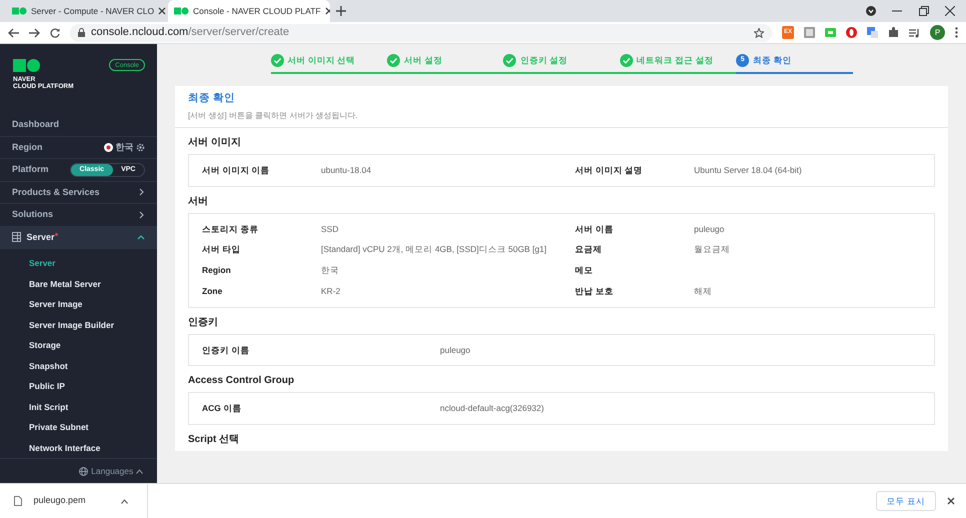  I want to click on sidebar-subitem: Server Image, so click(78, 304).